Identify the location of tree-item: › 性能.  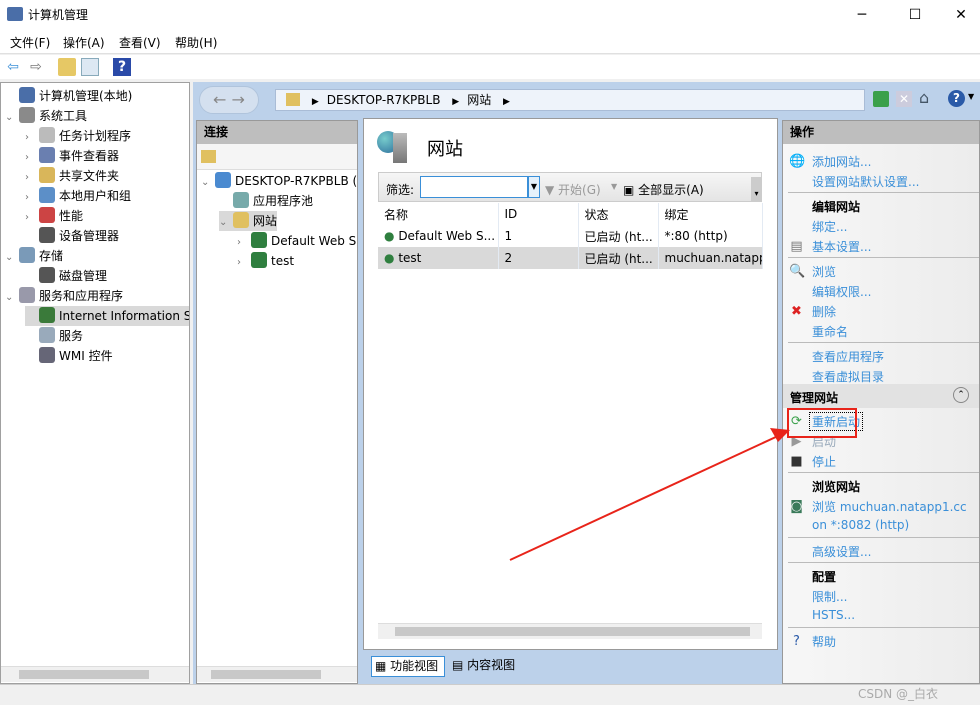
(54, 216).